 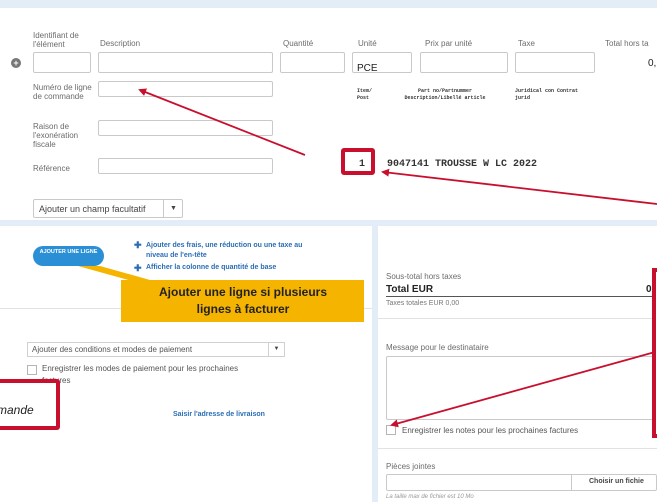 I want to click on exemption-input, so click(x=185, y=128).